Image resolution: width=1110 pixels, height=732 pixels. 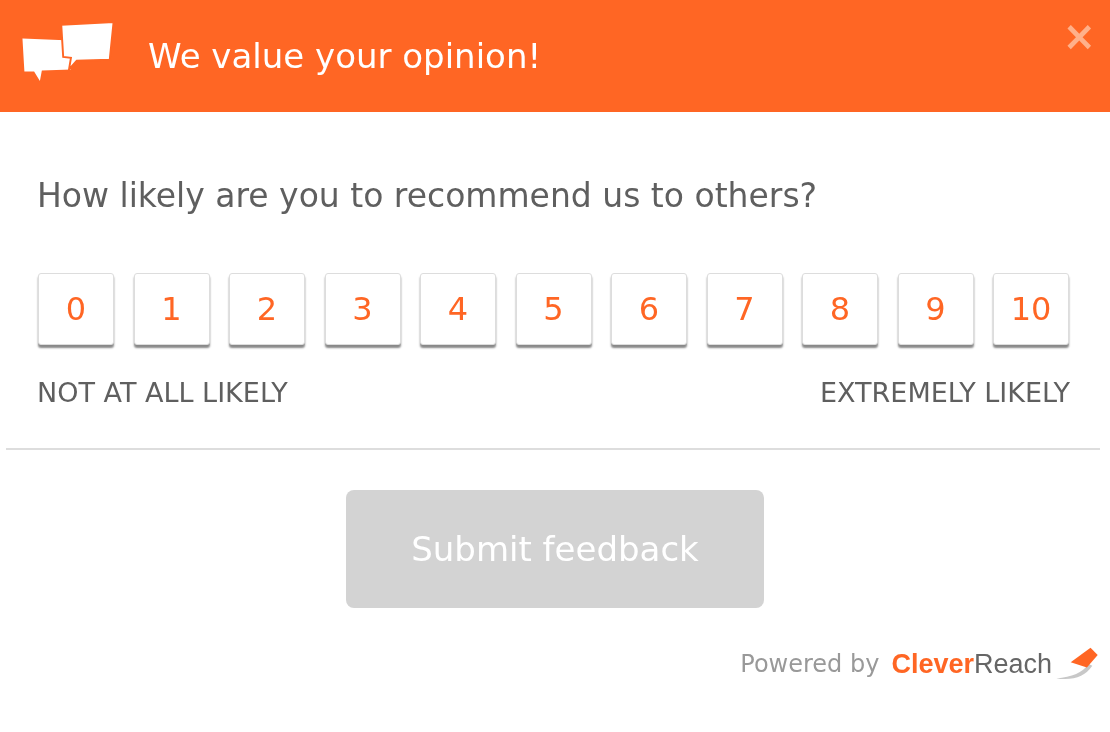 What do you see at coordinates (362, 309) in the screenshot?
I see `rating-button: 3` at bounding box center [362, 309].